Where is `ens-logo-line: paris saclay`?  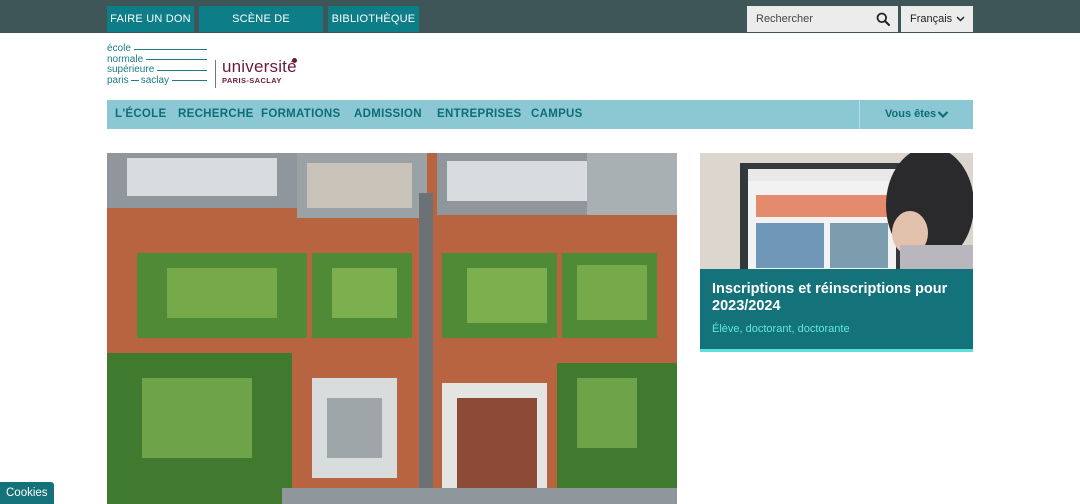
ens-logo-line: paris saclay is located at coordinates (157, 81).